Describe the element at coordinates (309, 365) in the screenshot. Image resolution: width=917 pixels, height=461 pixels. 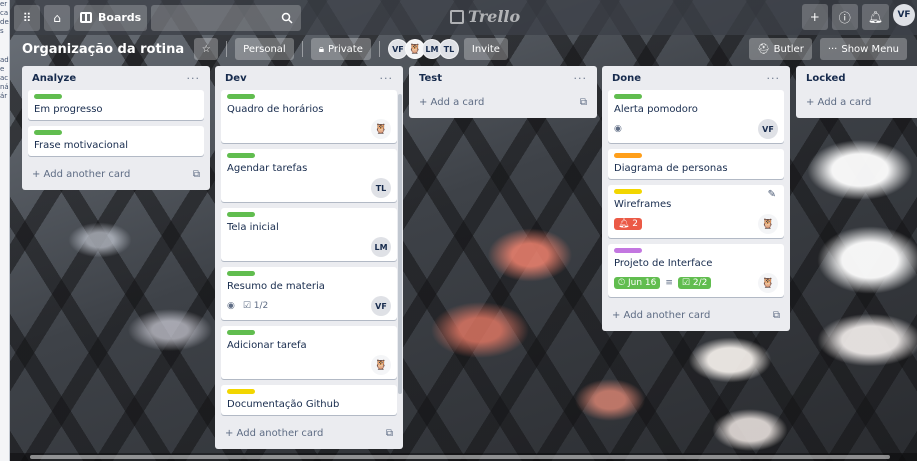
I see `card-footer: 🦉` at that location.